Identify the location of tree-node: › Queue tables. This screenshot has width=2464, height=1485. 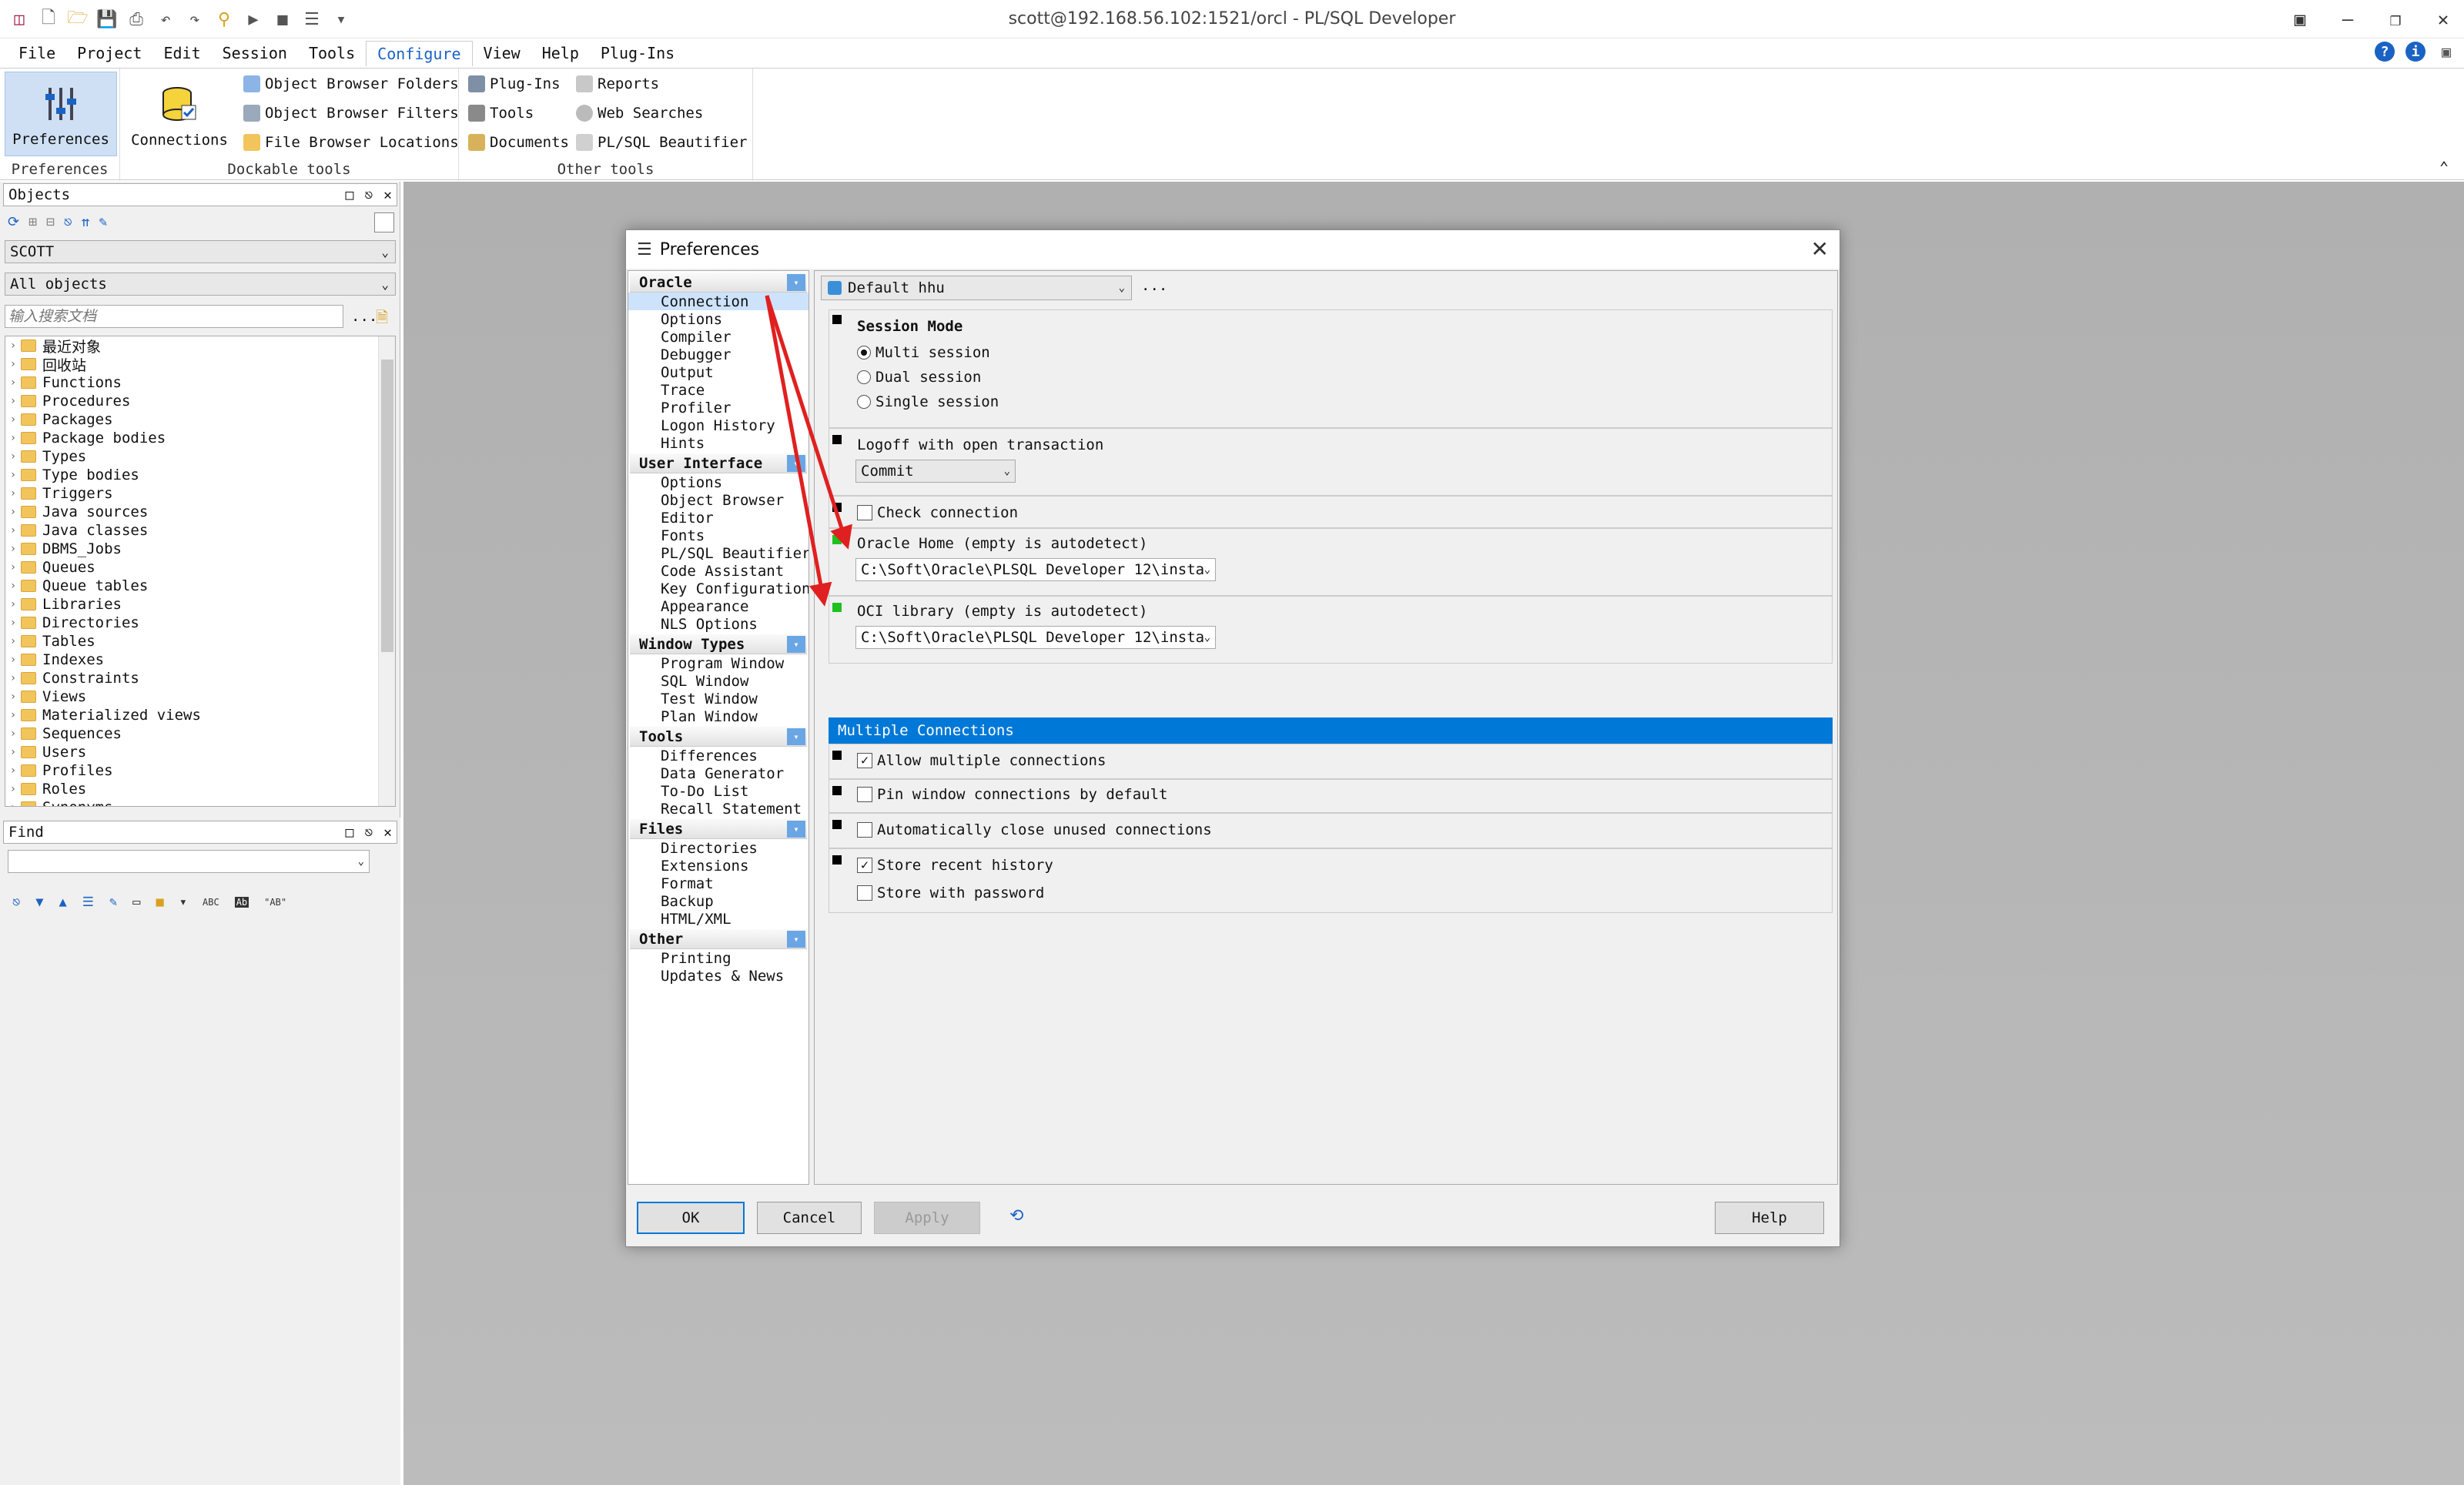
(200, 586).